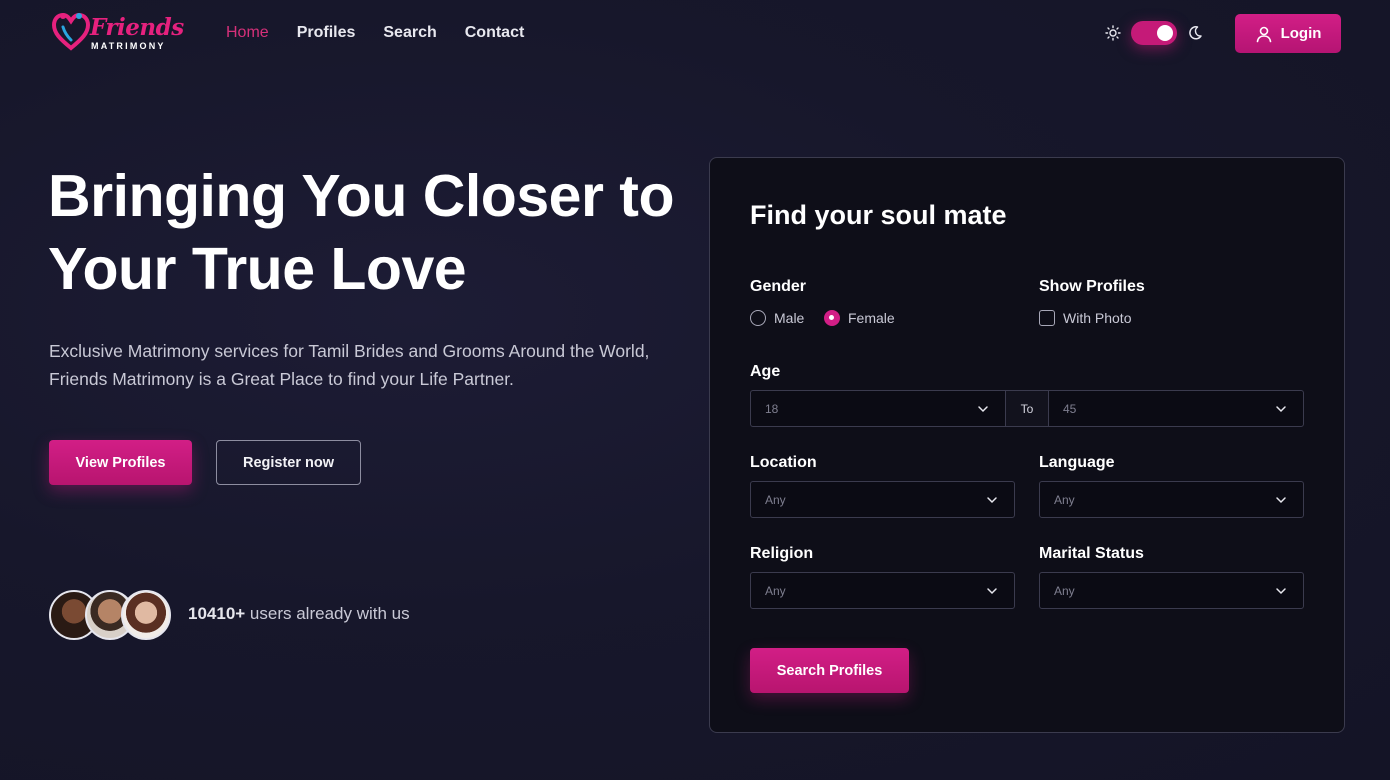 Image resolution: width=1390 pixels, height=780 pixels. What do you see at coordinates (783, 462) in the screenshot?
I see `location-label: Location` at bounding box center [783, 462].